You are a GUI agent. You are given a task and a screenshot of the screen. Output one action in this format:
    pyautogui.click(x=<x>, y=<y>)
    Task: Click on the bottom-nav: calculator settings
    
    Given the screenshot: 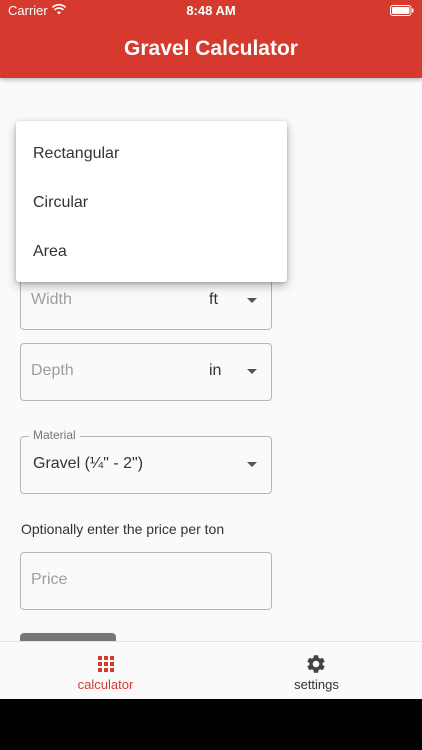 What is the action you would take?
    pyautogui.click(x=211, y=670)
    